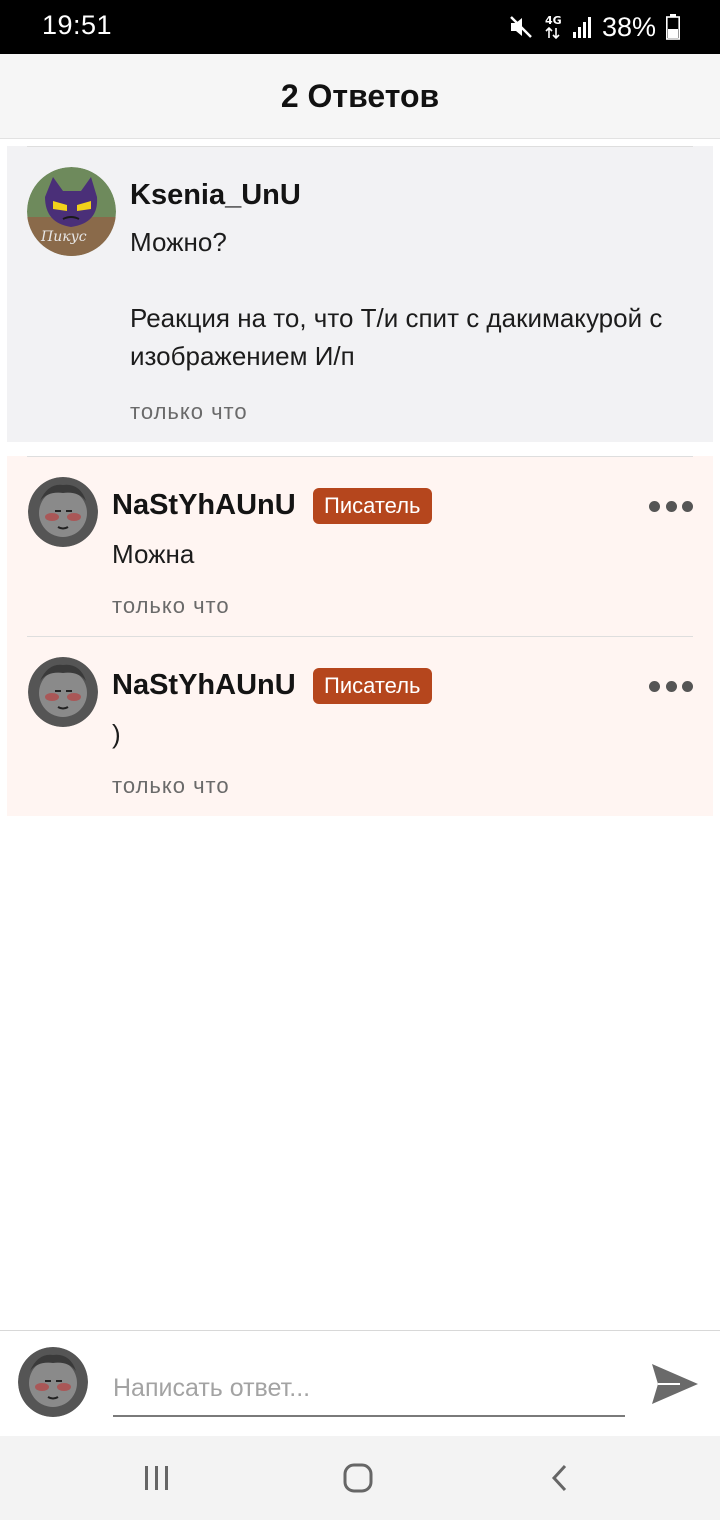  What do you see at coordinates (369, 1389) in the screenshot?
I see `reply-input` at bounding box center [369, 1389].